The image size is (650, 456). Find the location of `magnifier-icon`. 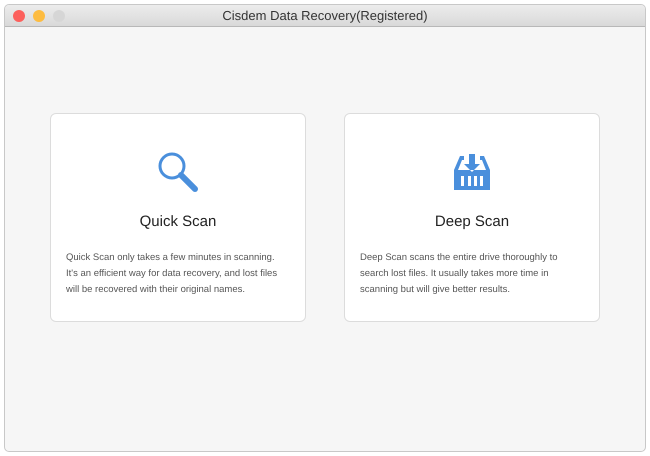

magnifier-icon is located at coordinates (178, 172).